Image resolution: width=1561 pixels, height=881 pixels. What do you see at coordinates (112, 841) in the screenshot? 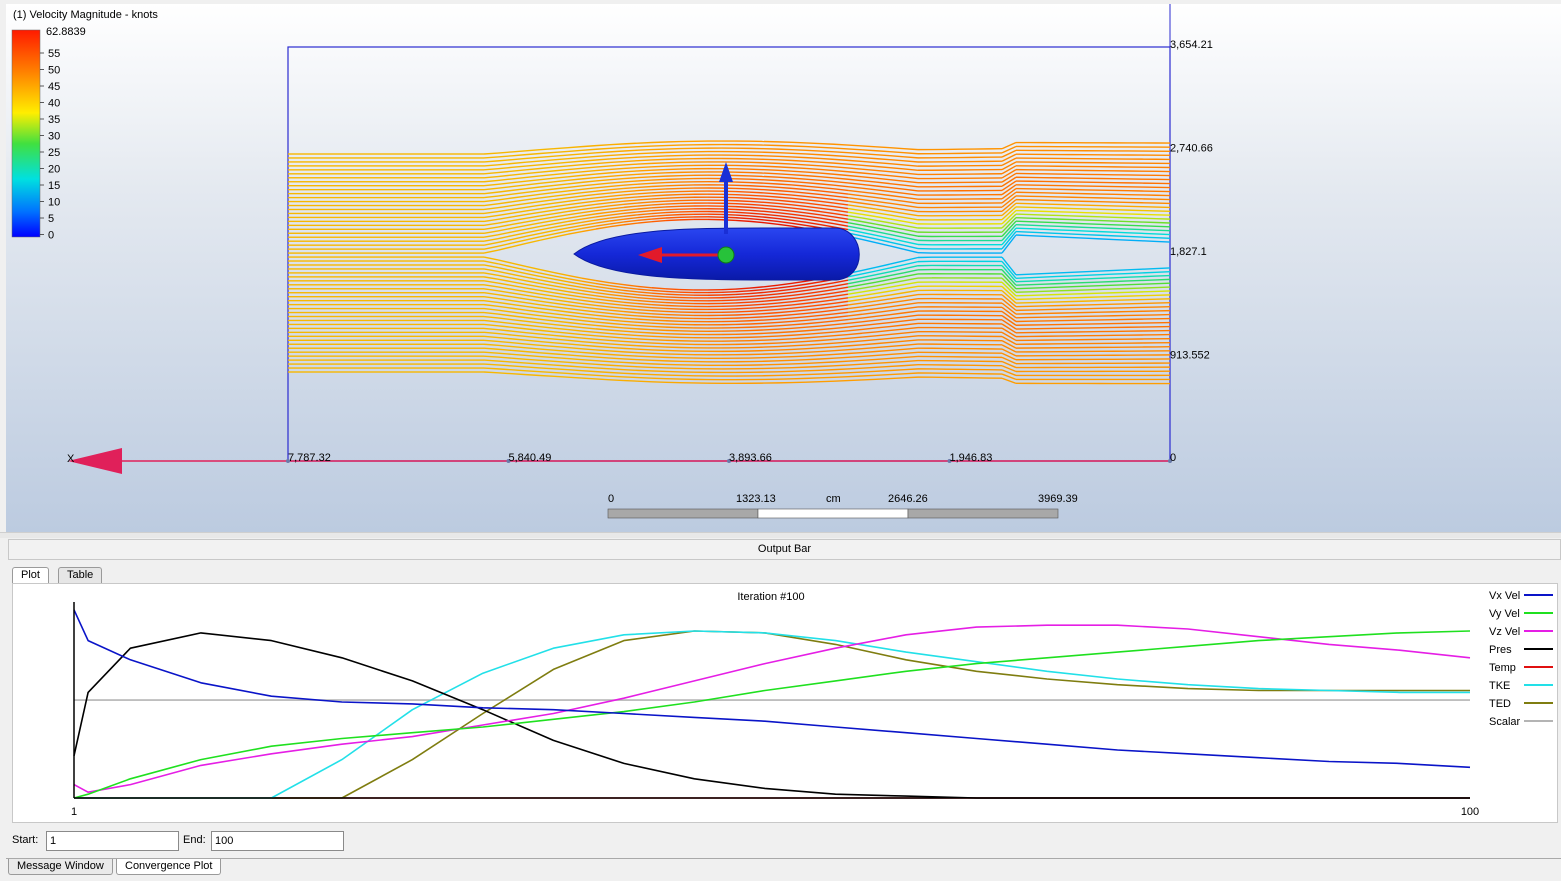
I see `start-input` at bounding box center [112, 841].